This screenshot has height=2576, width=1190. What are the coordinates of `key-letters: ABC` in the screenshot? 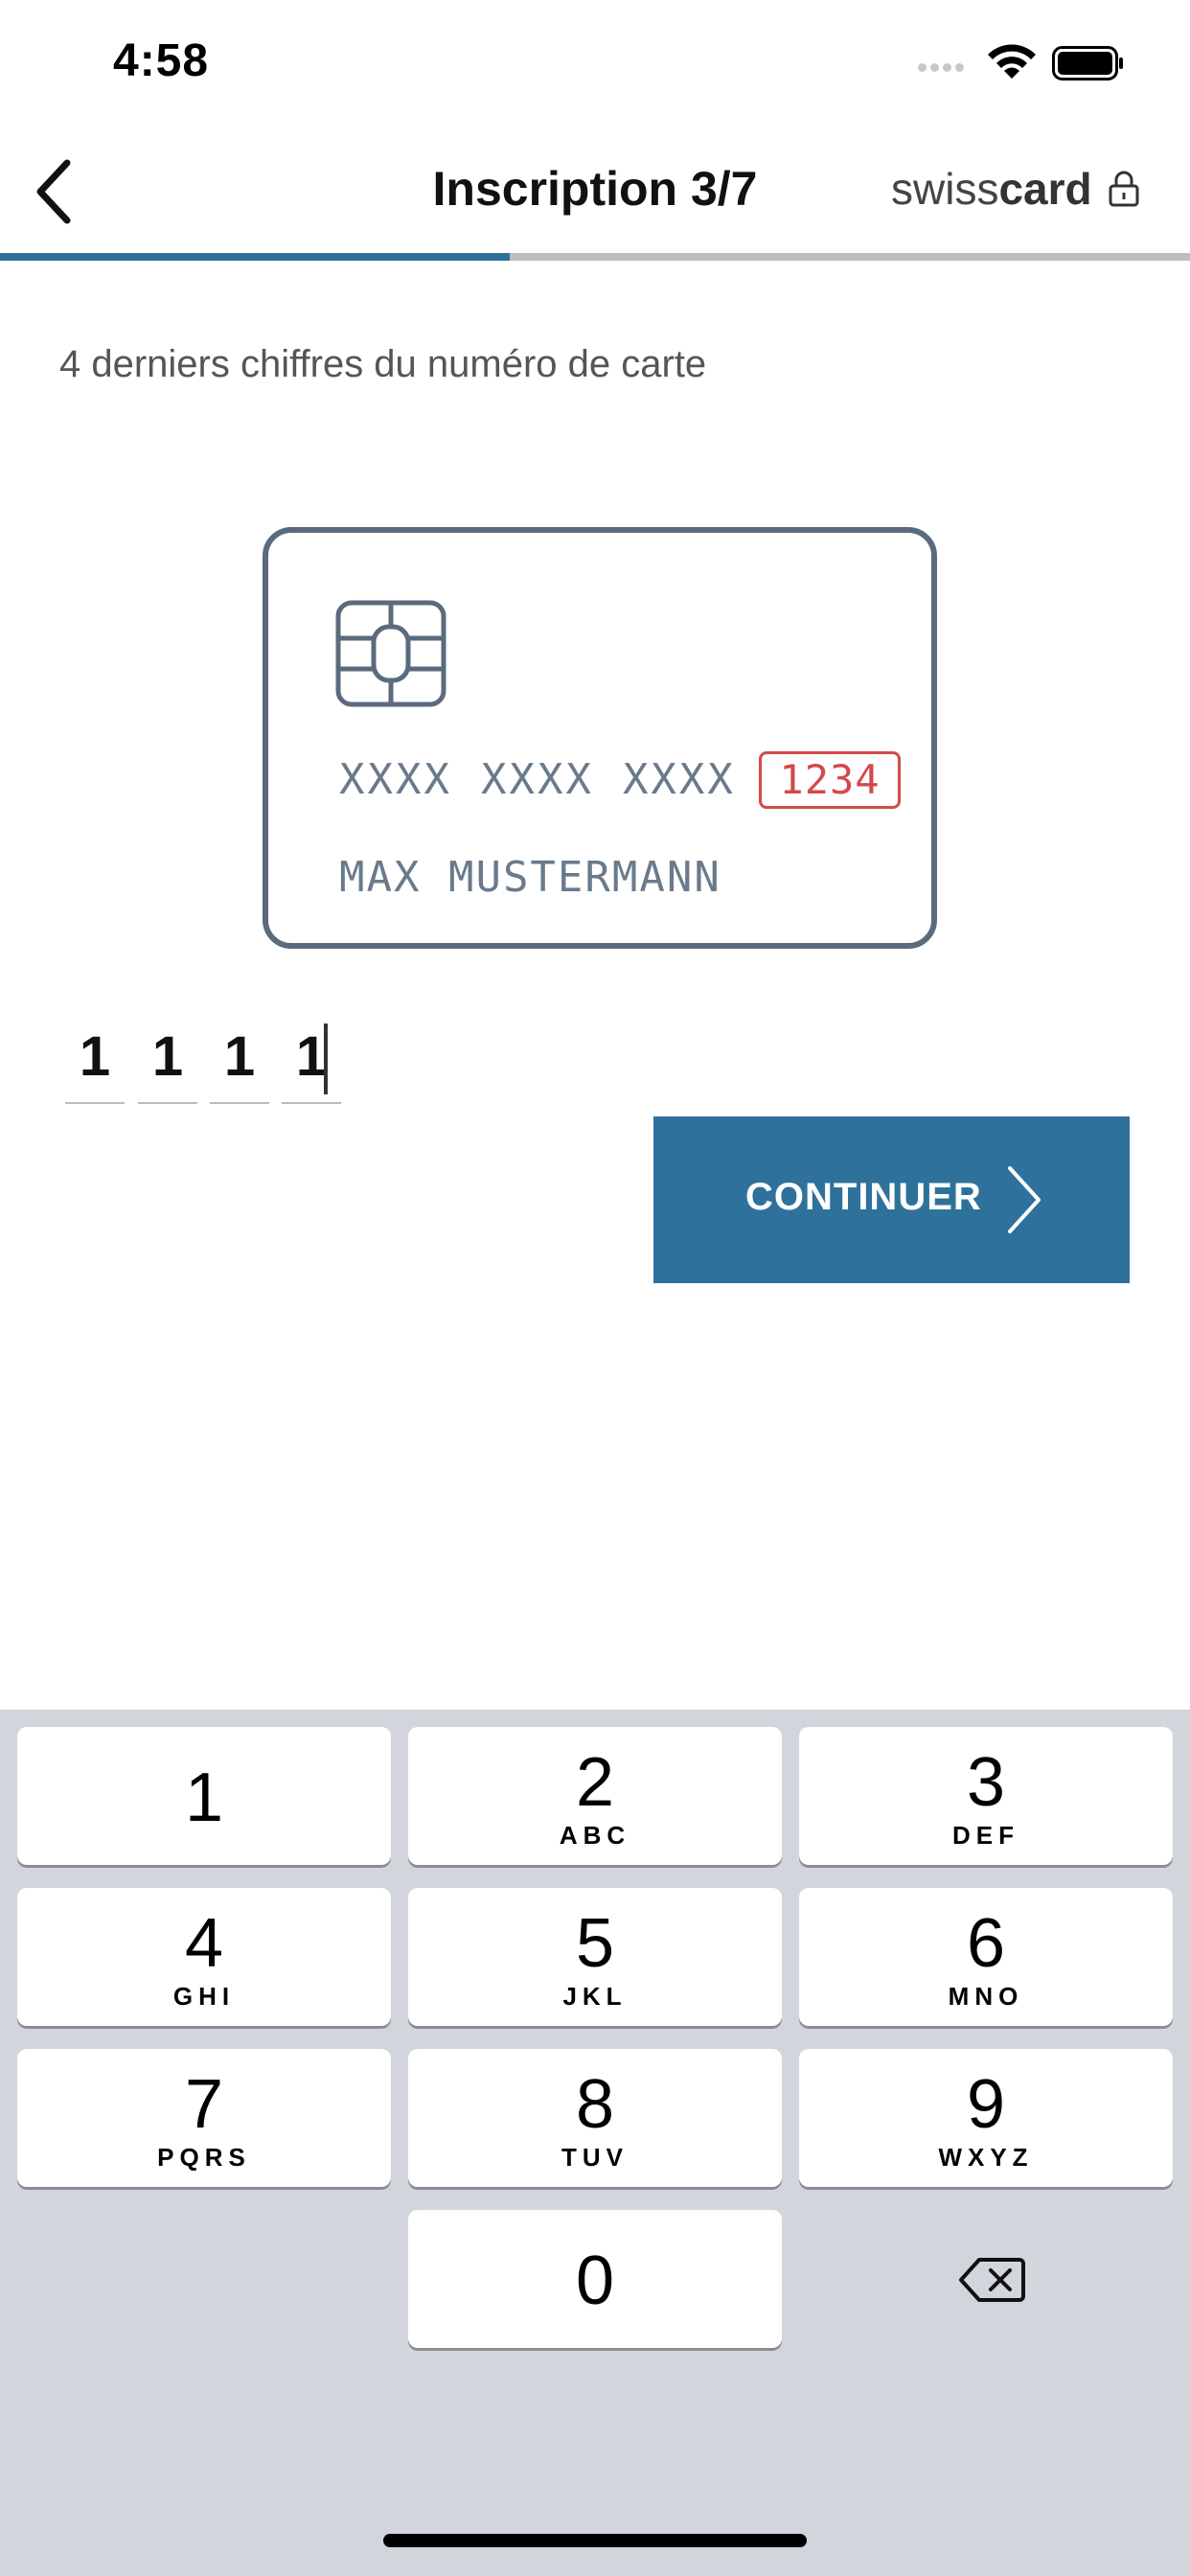 It's located at (595, 1835).